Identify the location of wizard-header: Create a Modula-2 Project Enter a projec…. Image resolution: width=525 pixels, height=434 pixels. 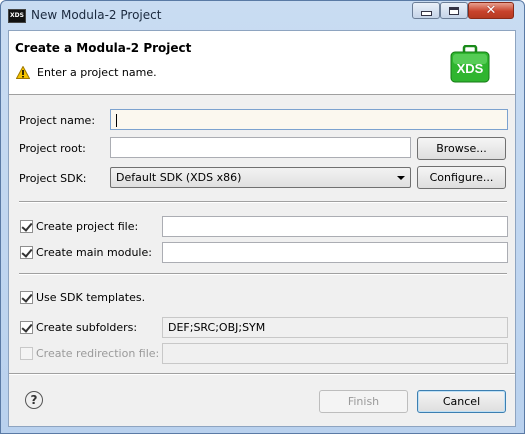
(262, 63).